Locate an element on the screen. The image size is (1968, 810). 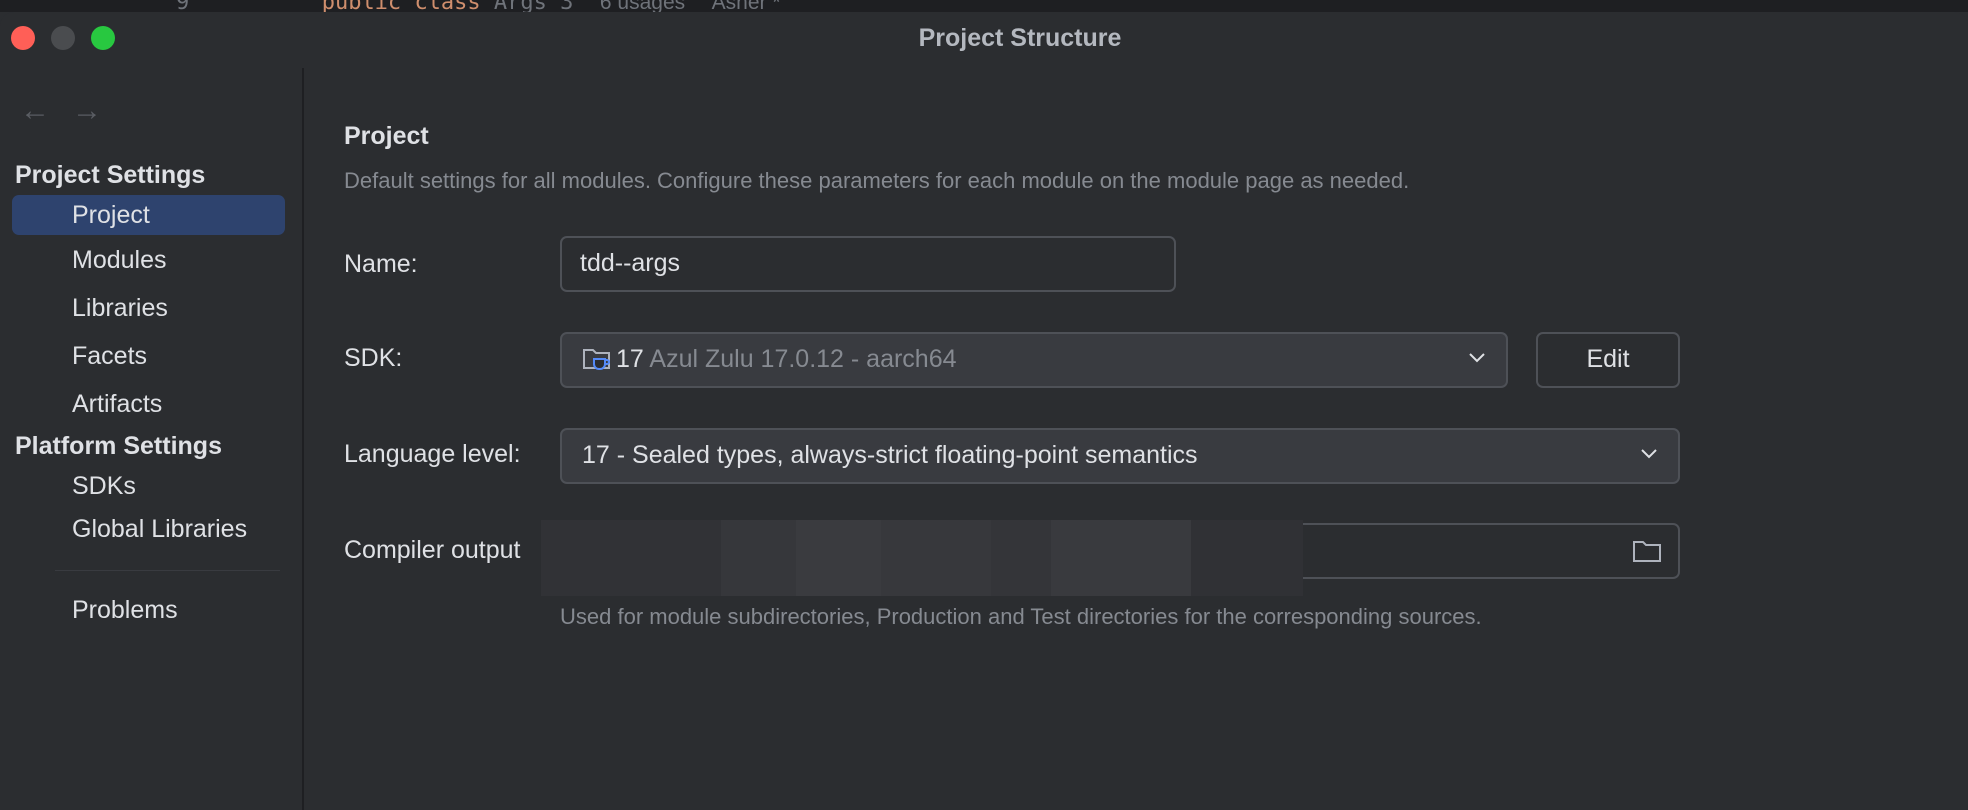
editor-code-line: 9 public class Args 3 6 usages Asher * is located at coordinates (390, 6).